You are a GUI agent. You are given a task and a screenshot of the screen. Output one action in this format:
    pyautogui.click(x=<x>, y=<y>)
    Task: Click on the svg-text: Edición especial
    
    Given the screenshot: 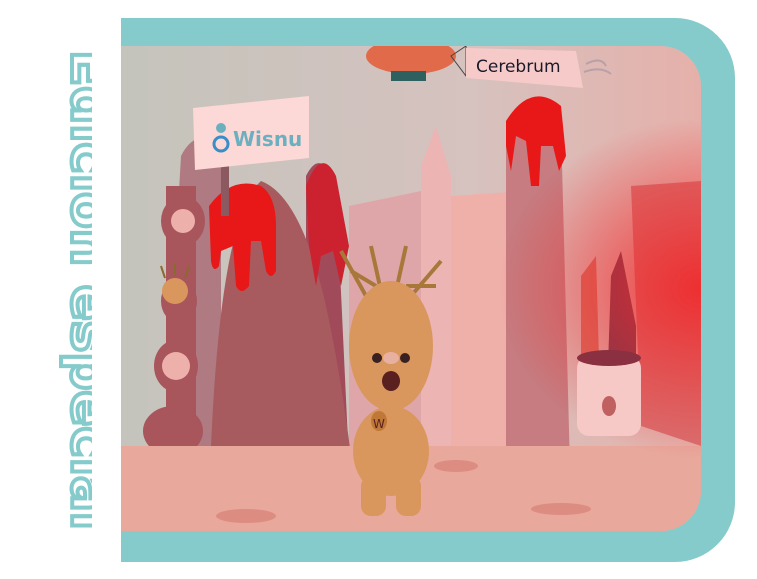 What is the action you would take?
    pyautogui.click(x=75, y=290)
    